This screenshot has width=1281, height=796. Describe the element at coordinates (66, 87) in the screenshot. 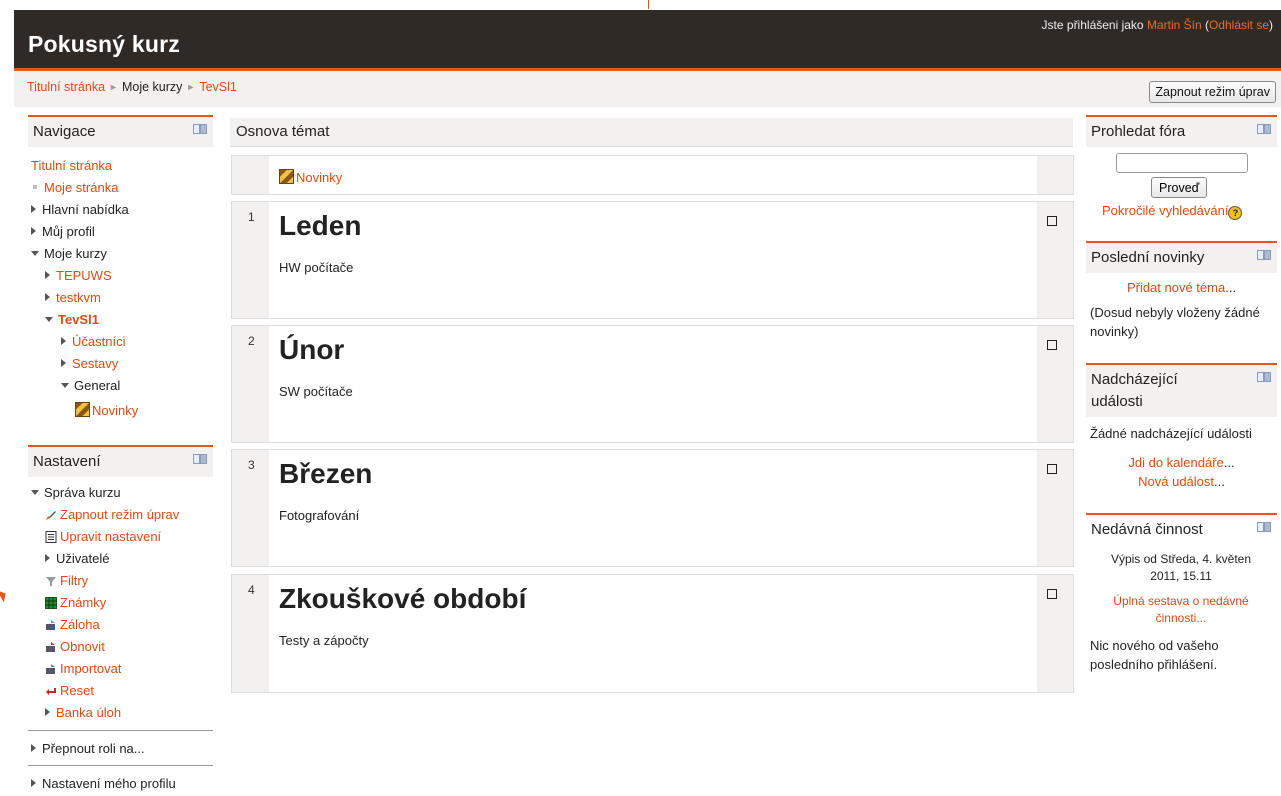

I see `breadcrumb-home: Titulní stránka` at that location.